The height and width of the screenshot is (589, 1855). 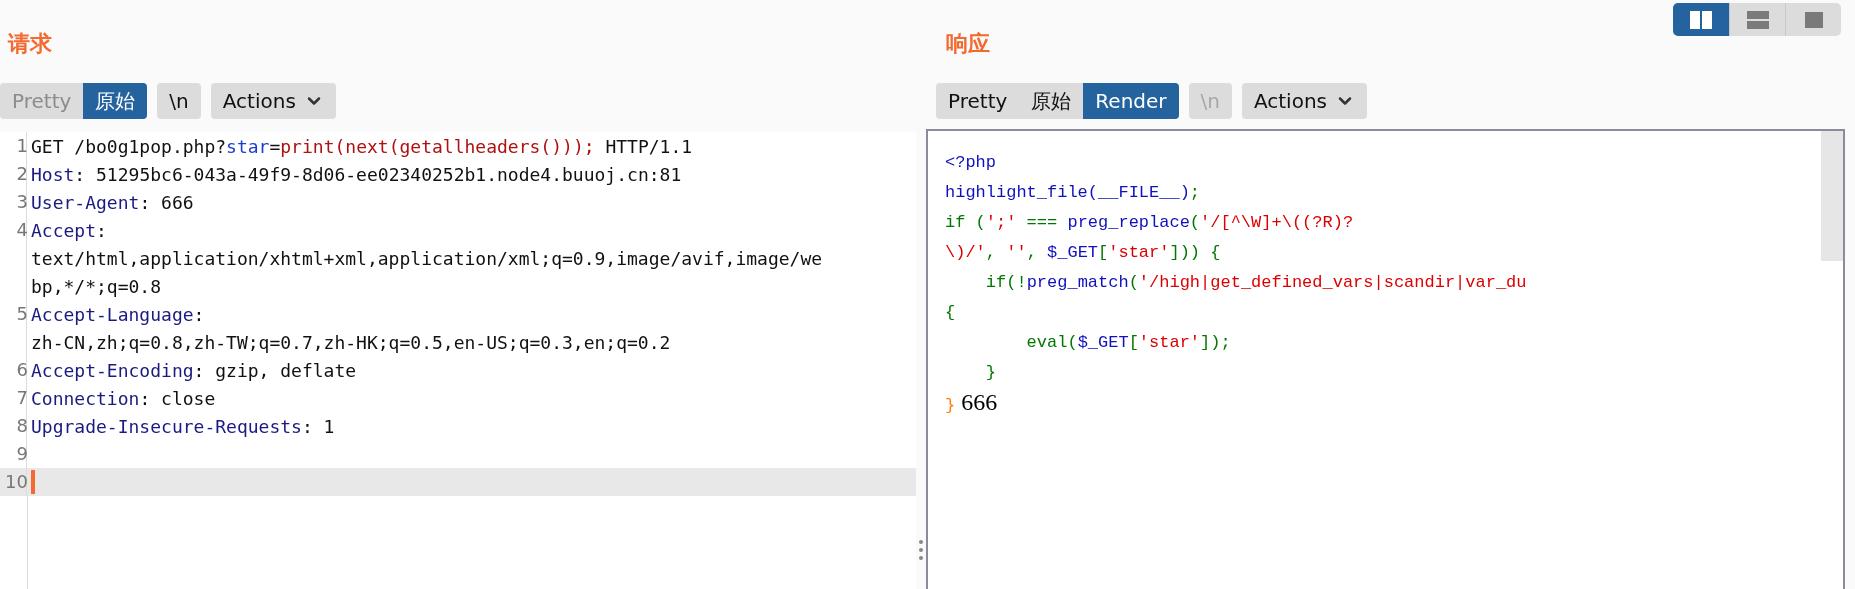 I want to click on line-number: 6, so click(x=21, y=370).